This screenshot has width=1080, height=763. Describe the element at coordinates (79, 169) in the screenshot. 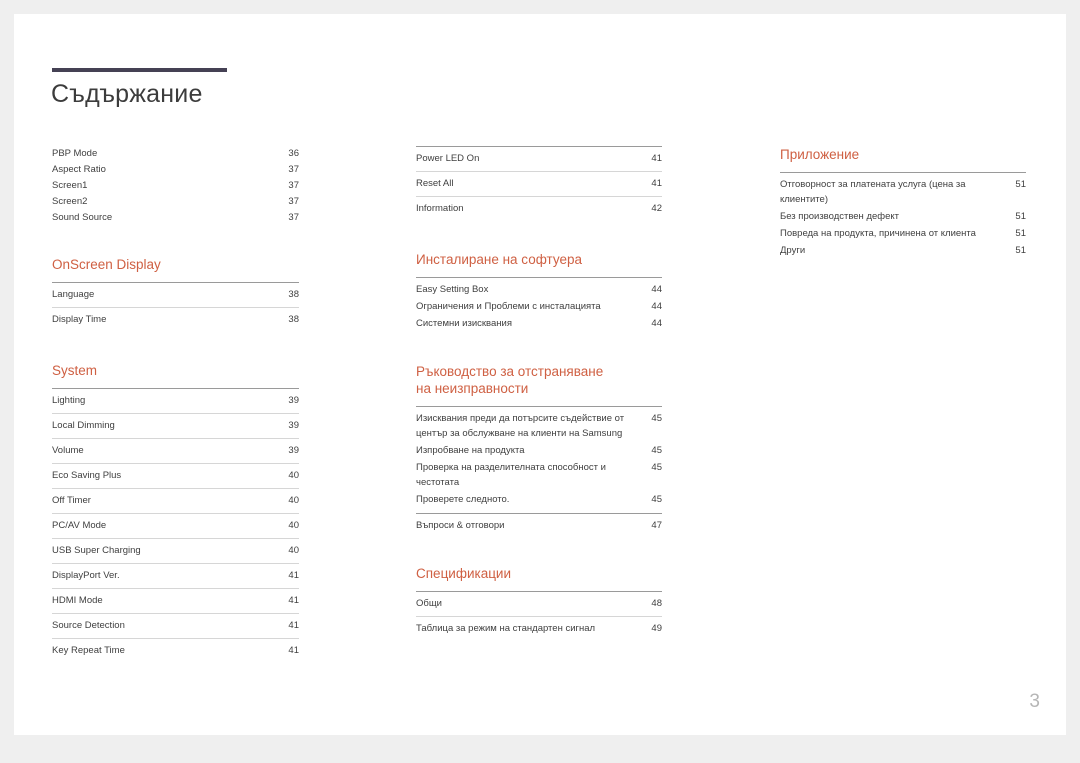

I see `toc-entry-label: Aspect Ratio` at that location.